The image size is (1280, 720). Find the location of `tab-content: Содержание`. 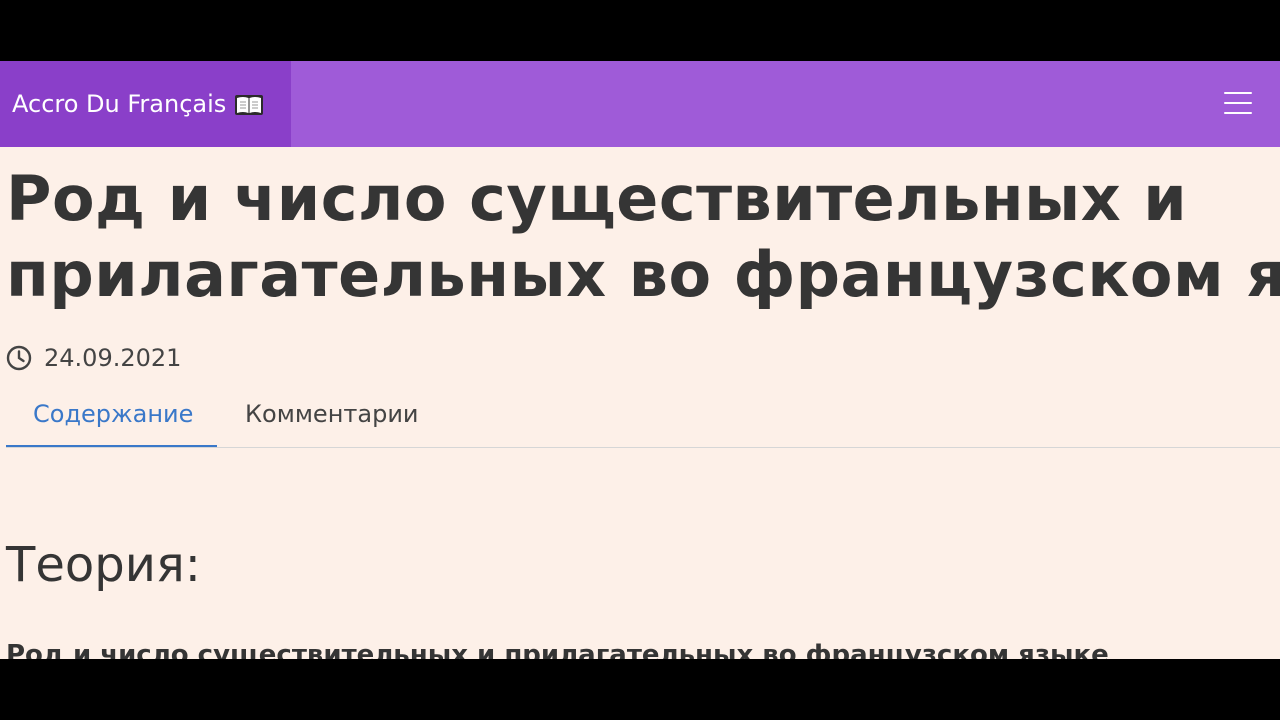

tab-content: Содержание is located at coordinates (111, 417).